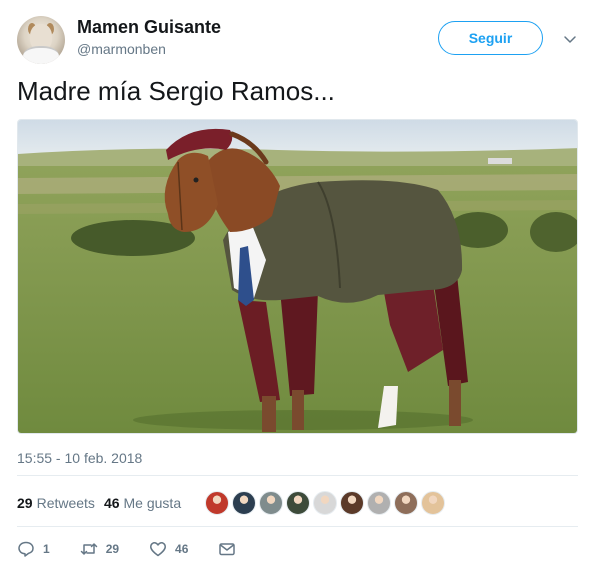  Describe the element at coordinates (158, 549) in the screenshot. I see `heart-icon` at that location.